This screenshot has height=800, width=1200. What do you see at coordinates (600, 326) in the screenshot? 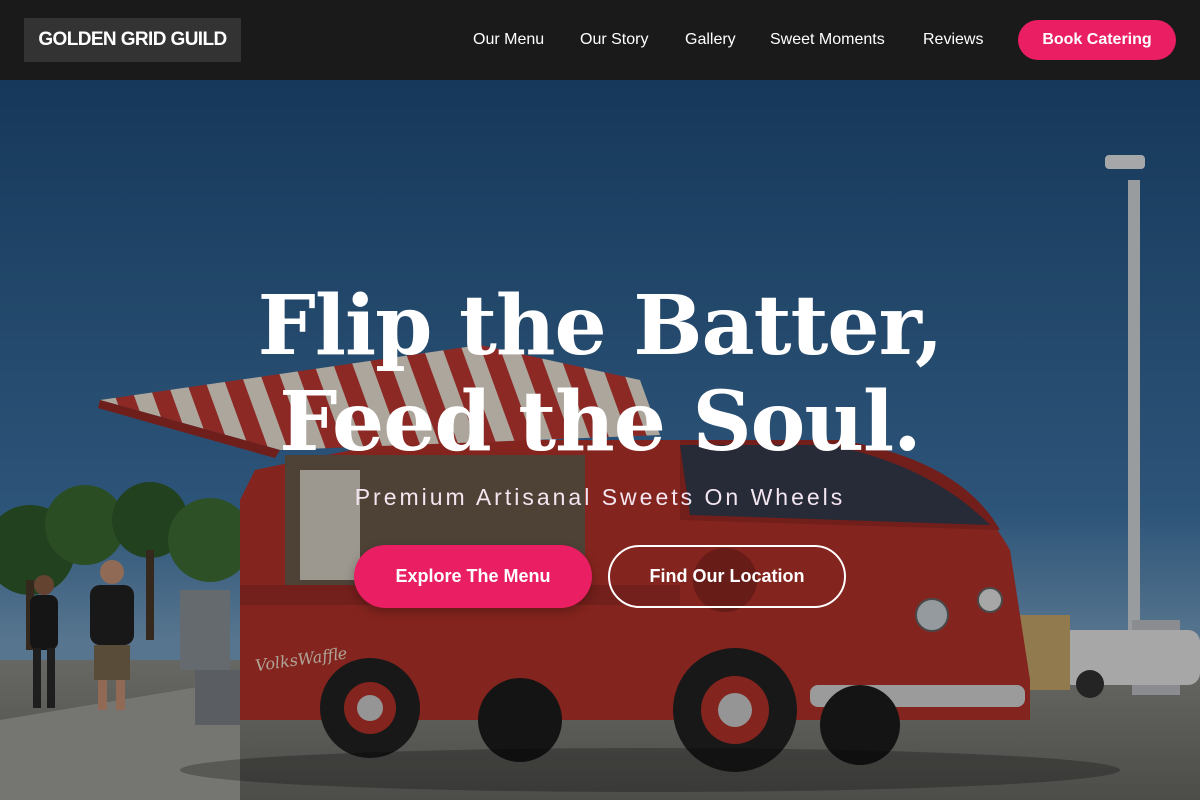
I see `hero-title-line-1: Flip the Batter,` at bounding box center [600, 326].